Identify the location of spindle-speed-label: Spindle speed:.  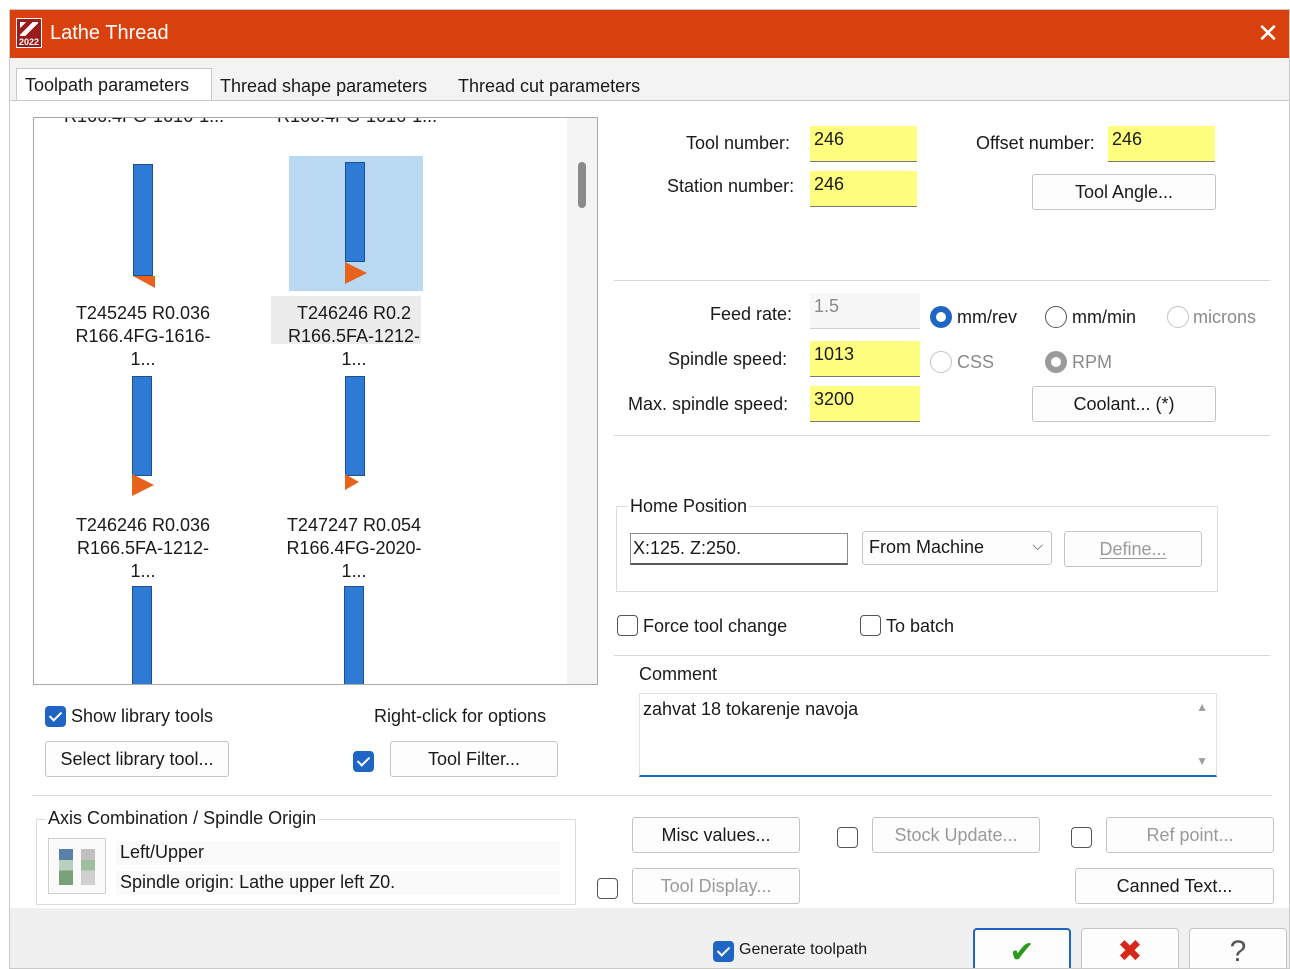
(728, 359).